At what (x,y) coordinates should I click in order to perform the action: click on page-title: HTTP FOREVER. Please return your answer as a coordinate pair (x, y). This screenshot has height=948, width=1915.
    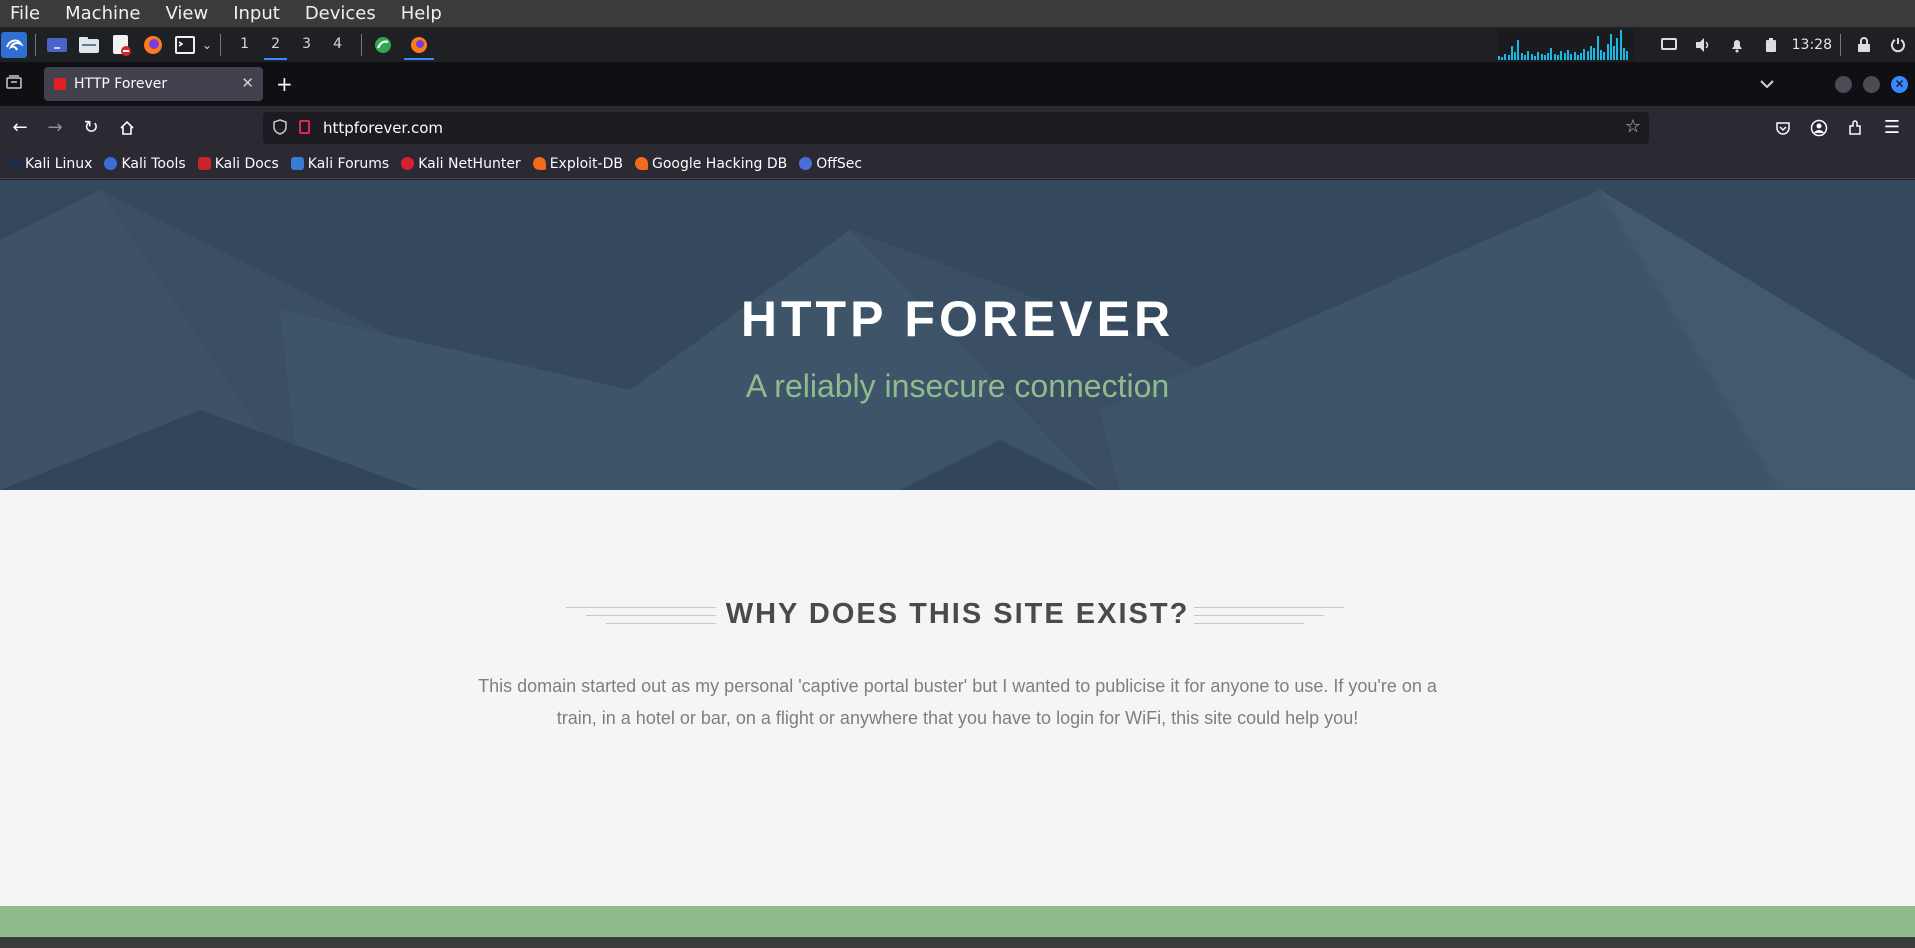
    Looking at the image, I should click on (957, 319).